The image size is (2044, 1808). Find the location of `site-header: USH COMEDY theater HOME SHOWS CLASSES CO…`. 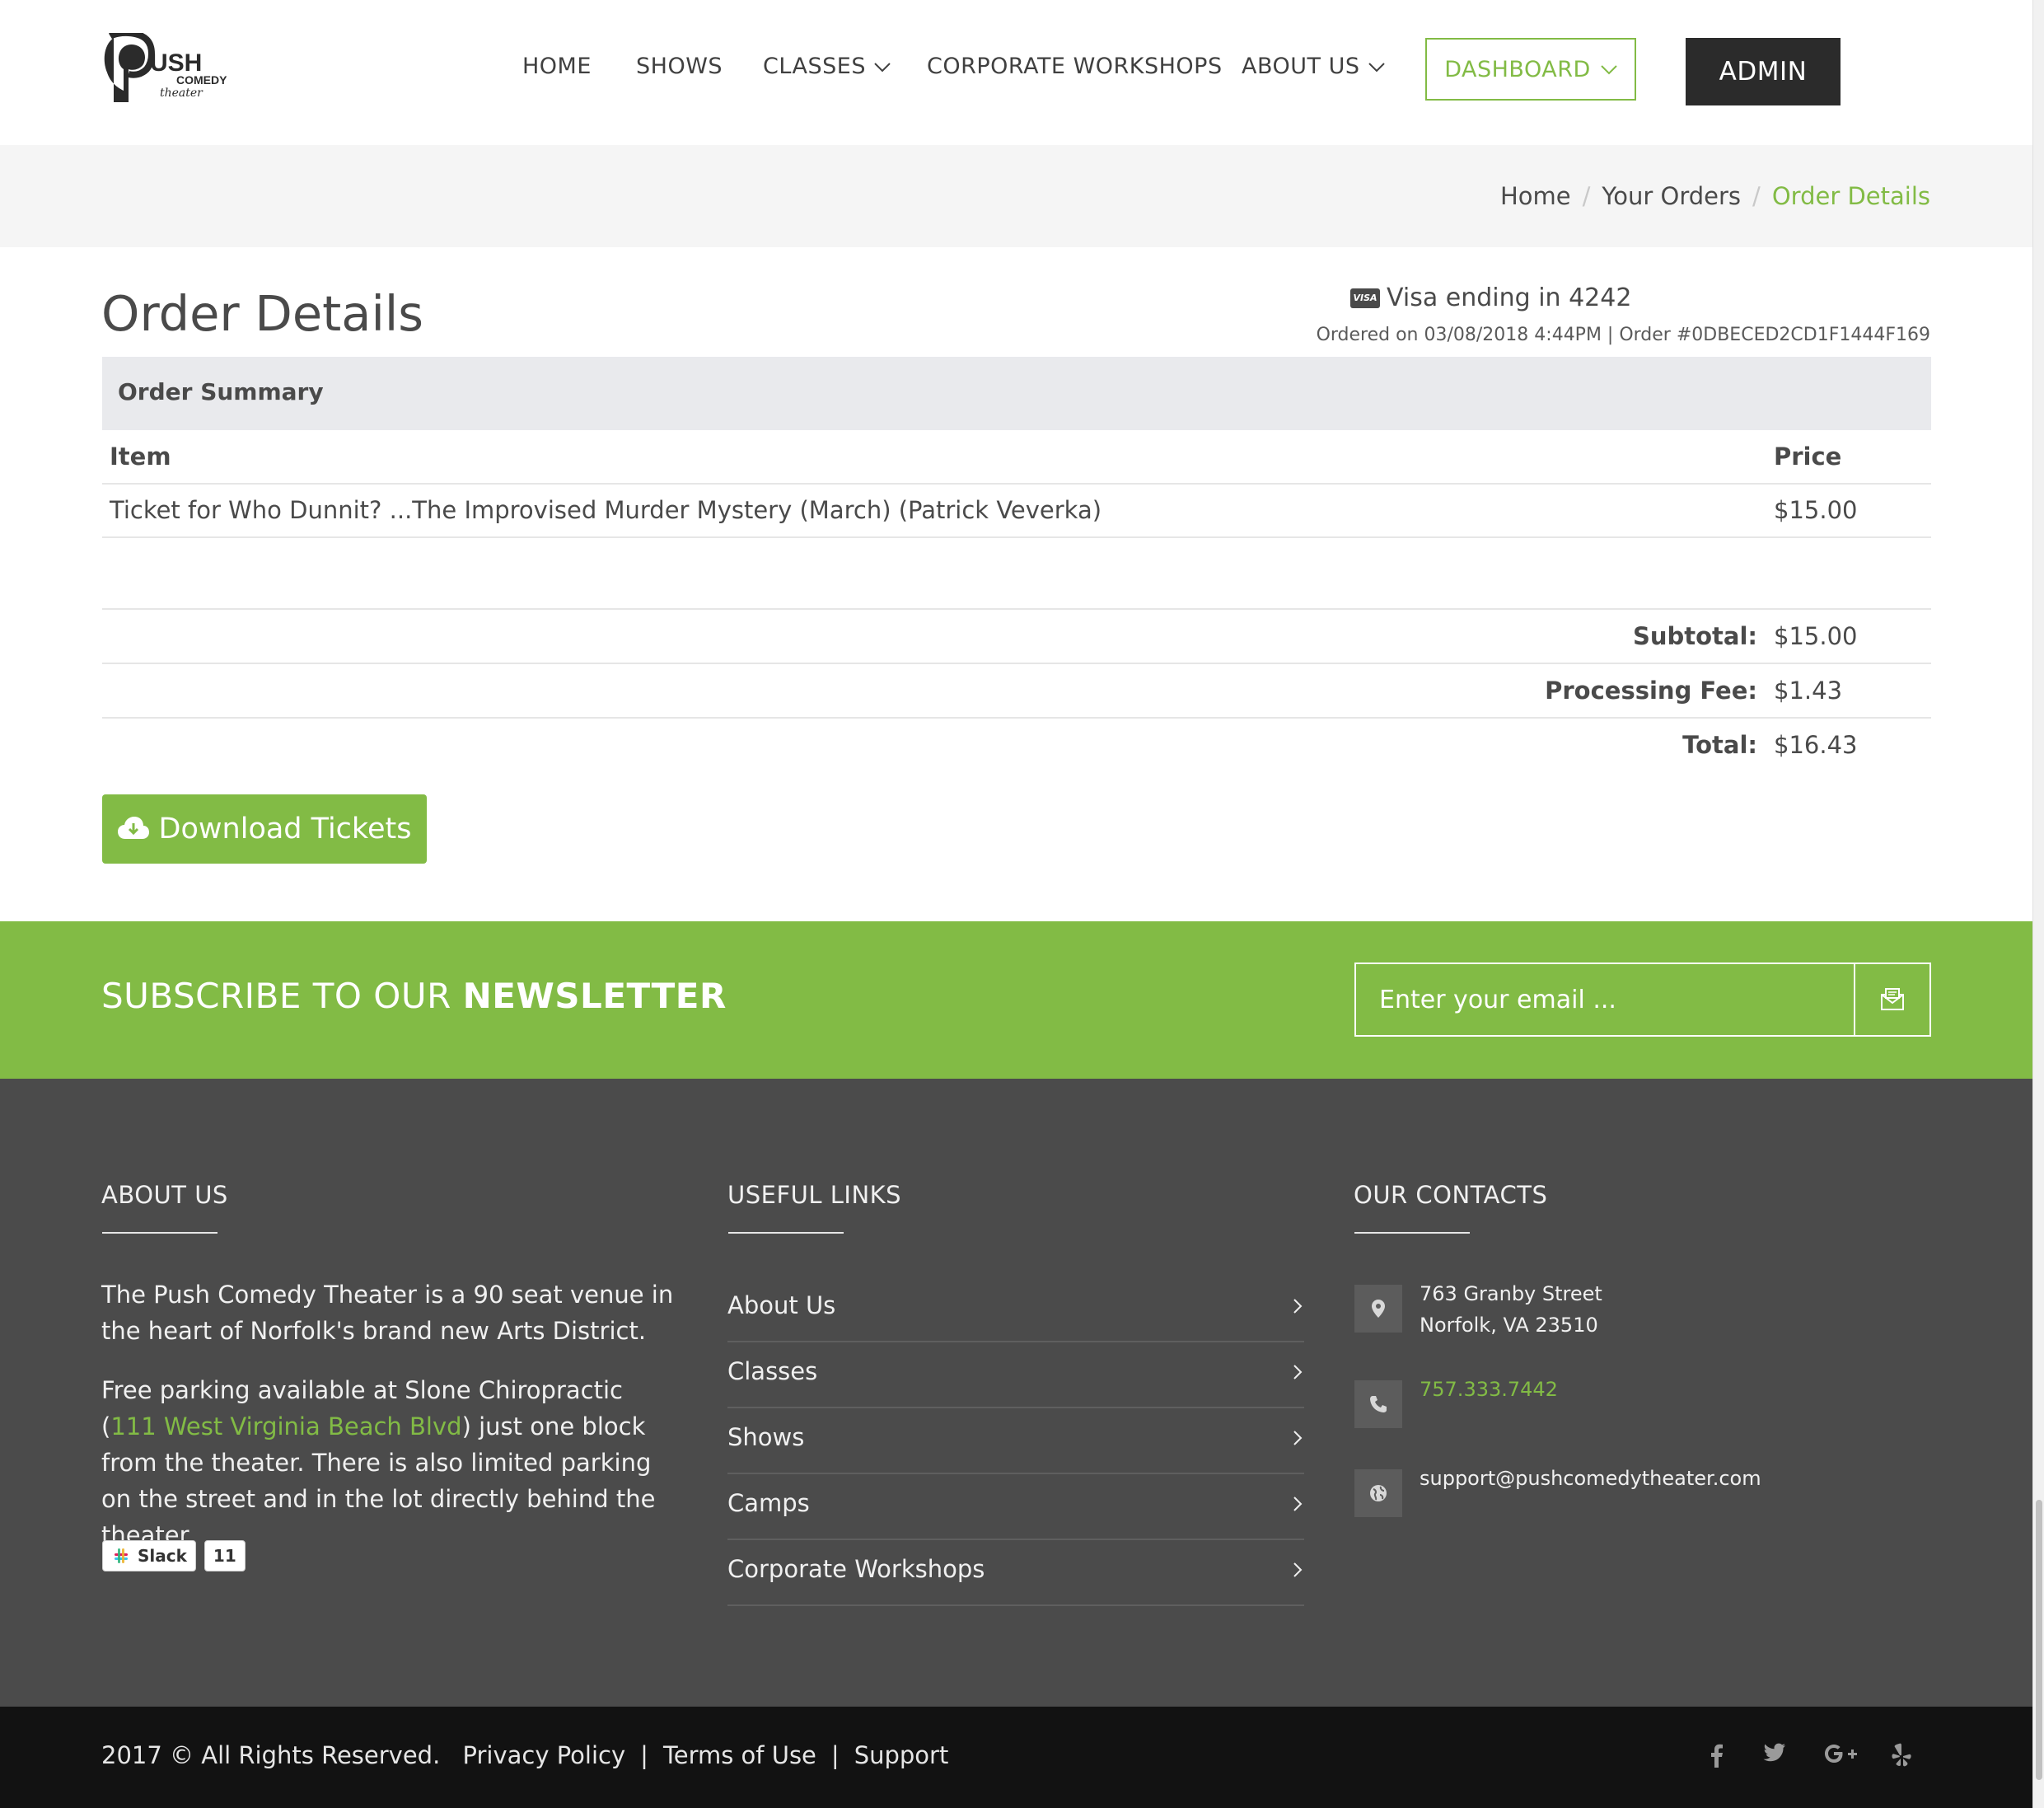

site-header: USH COMEDY theater HOME SHOWS CLASSES CO… is located at coordinates (1016, 72).